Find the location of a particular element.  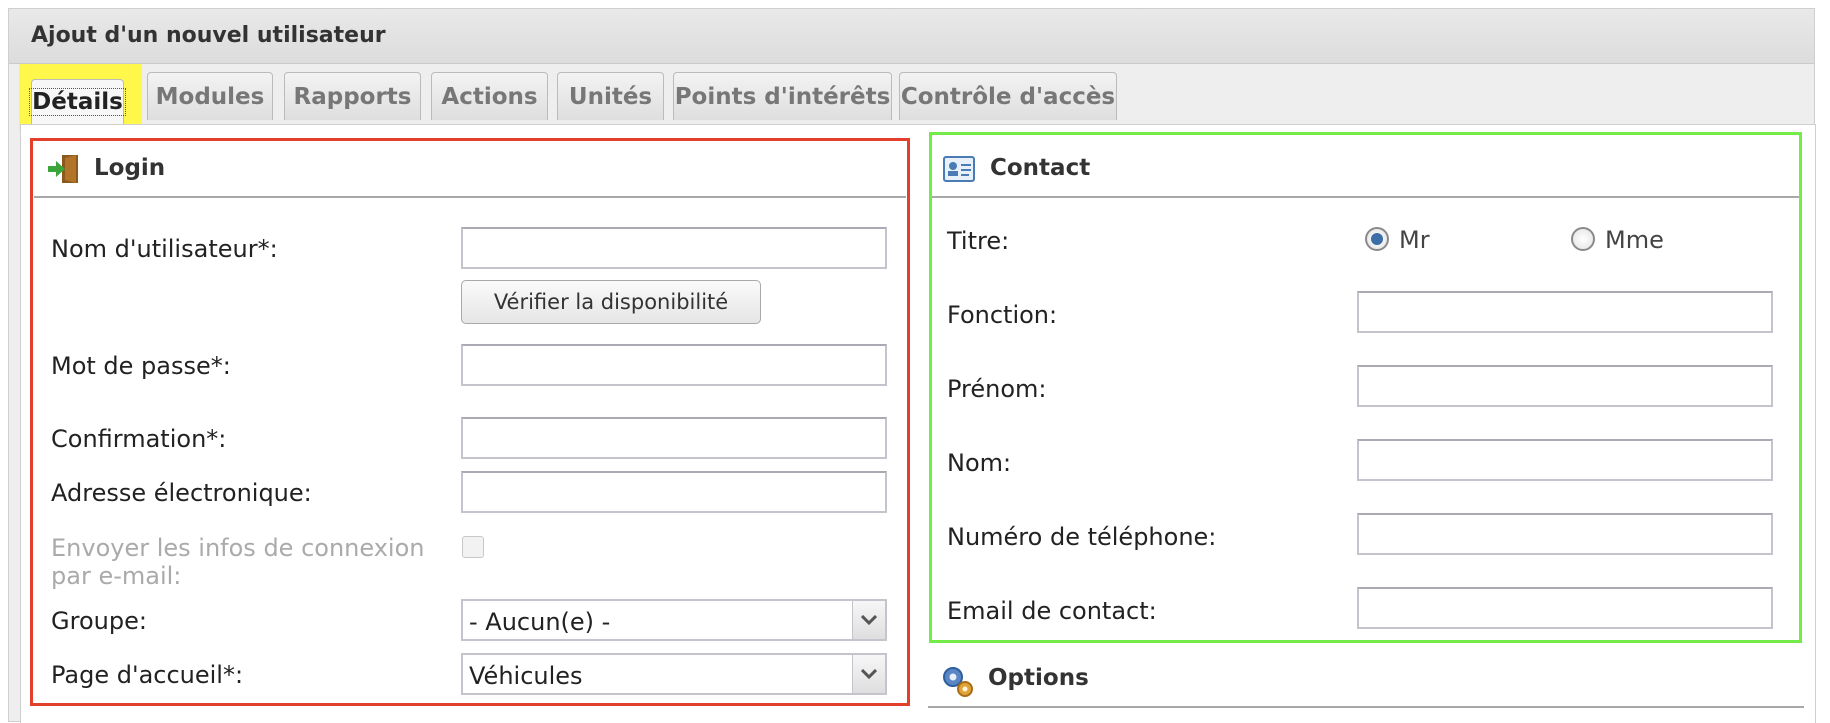

tab-actions-label: Actions is located at coordinates (489, 96).